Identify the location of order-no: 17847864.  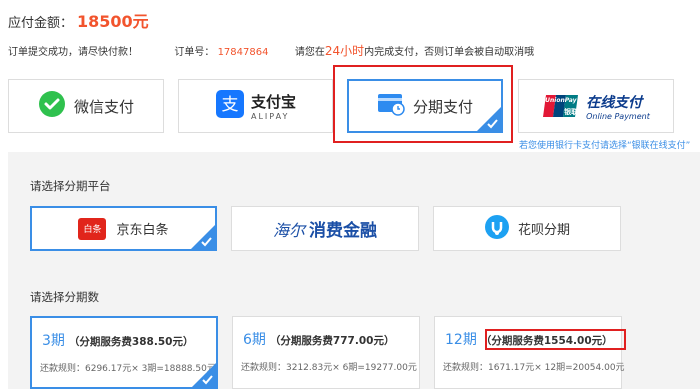
(243, 52).